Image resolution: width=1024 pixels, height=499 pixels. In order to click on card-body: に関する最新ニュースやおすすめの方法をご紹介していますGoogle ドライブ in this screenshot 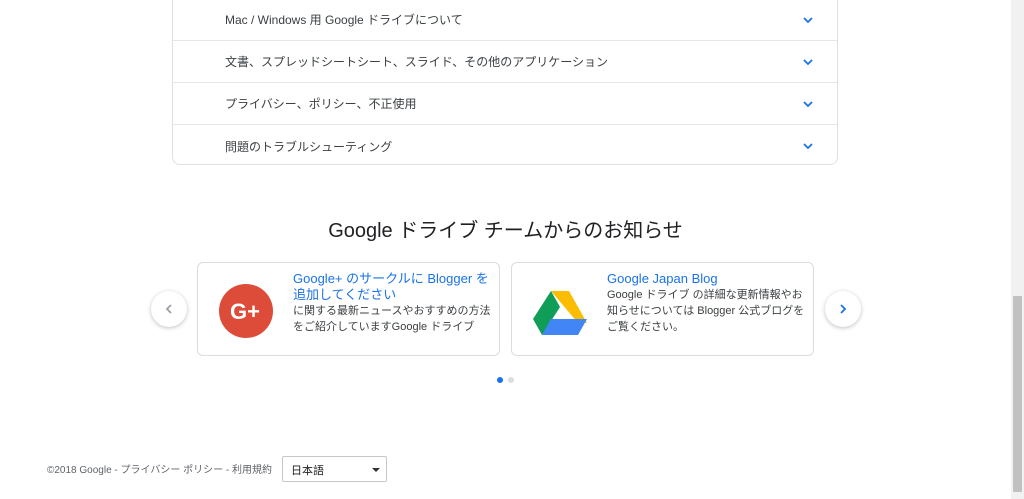, I will do `click(392, 319)`.